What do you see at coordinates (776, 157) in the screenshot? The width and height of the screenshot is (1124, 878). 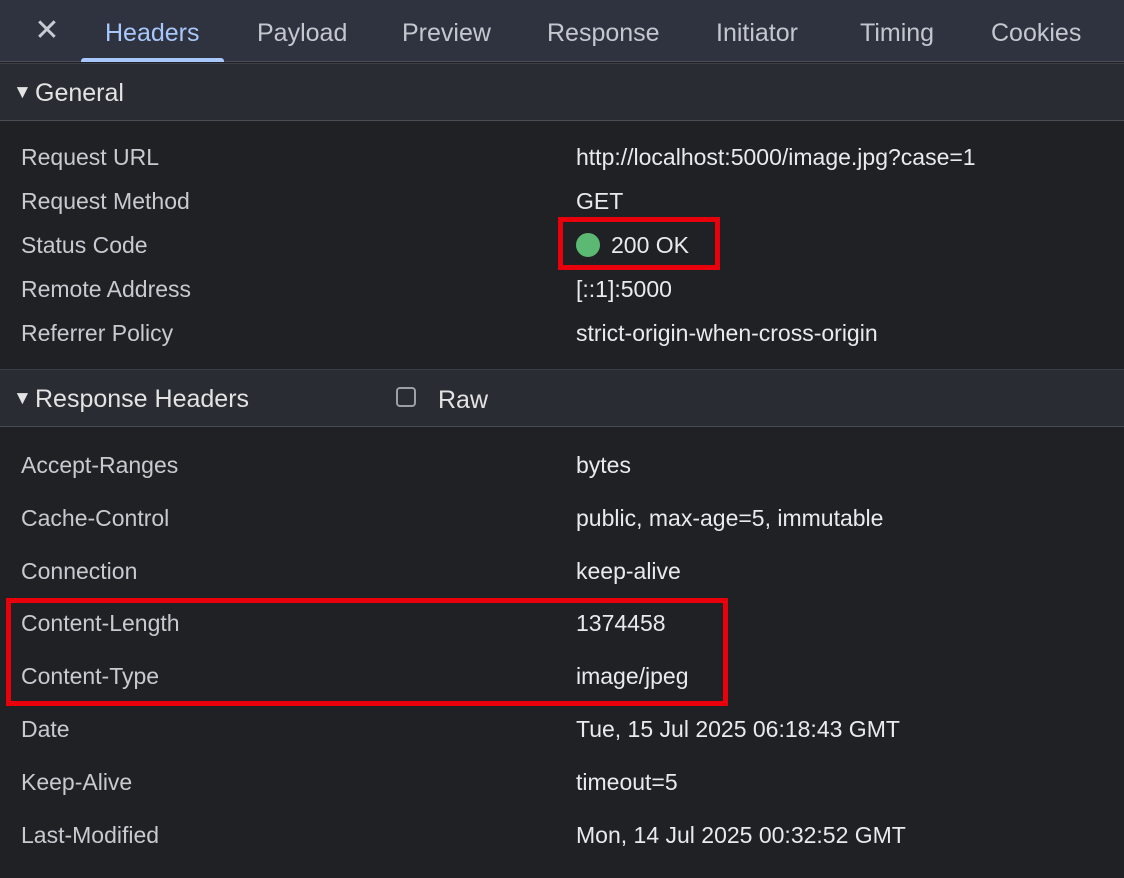 I see `header-value: http://localhost:5000/image.jpg?case=1` at bounding box center [776, 157].